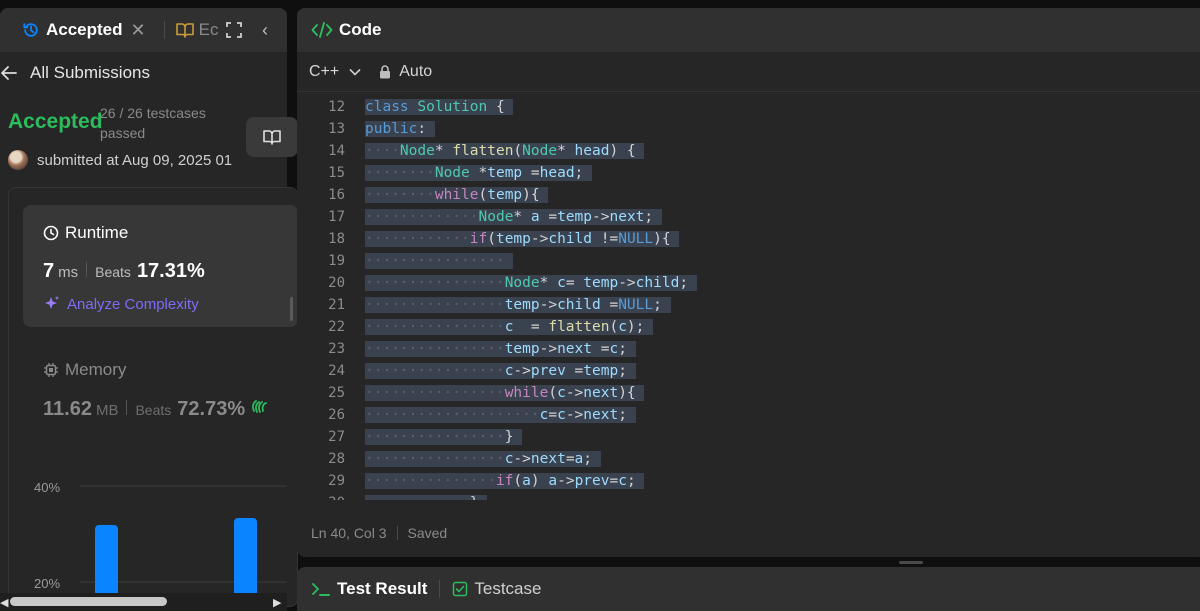 The width and height of the screenshot is (1200, 611). Describe the element at coordinates (88, 601) in the screenshot. I see `scrollbar-thumb` at that location.